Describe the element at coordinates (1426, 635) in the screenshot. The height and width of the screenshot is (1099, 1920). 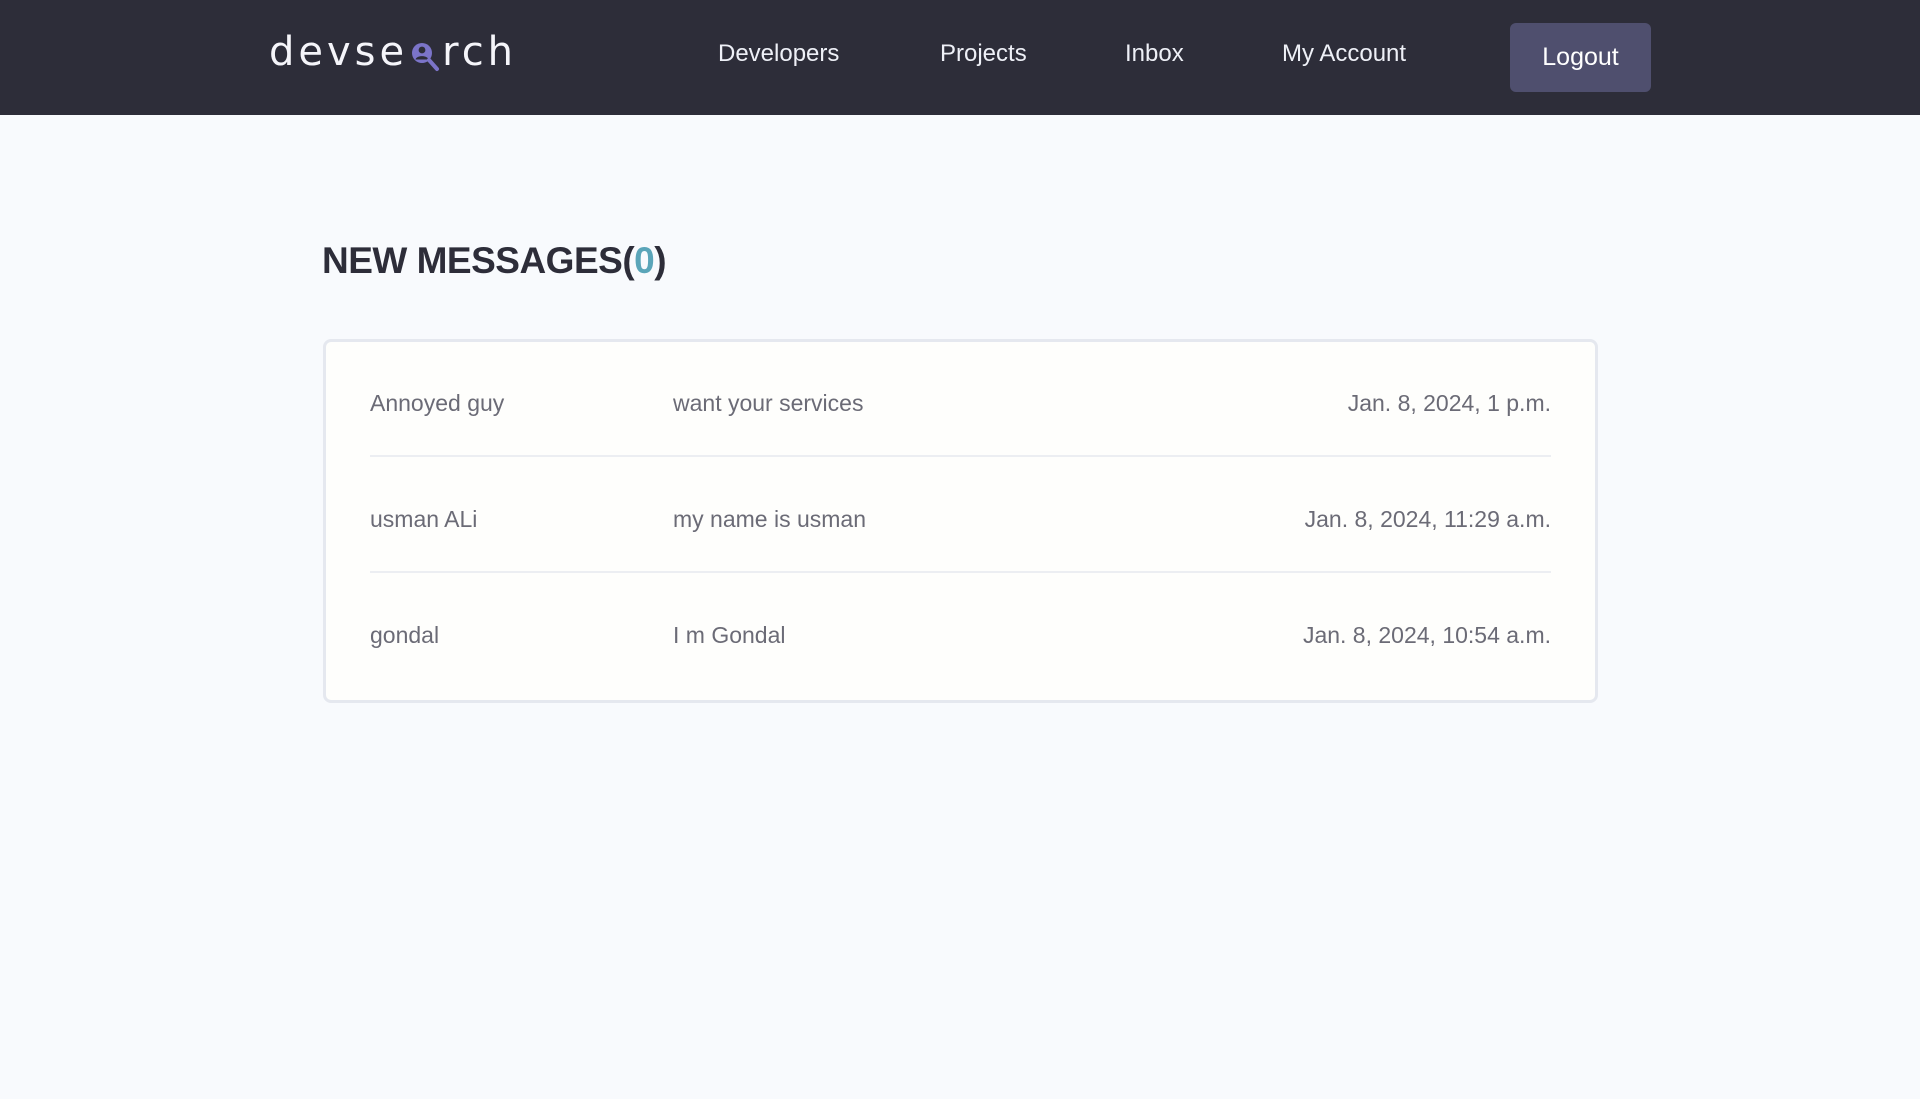
I see `message-date: Jan. 8, 2024, 10:54 a.m.` at that location.